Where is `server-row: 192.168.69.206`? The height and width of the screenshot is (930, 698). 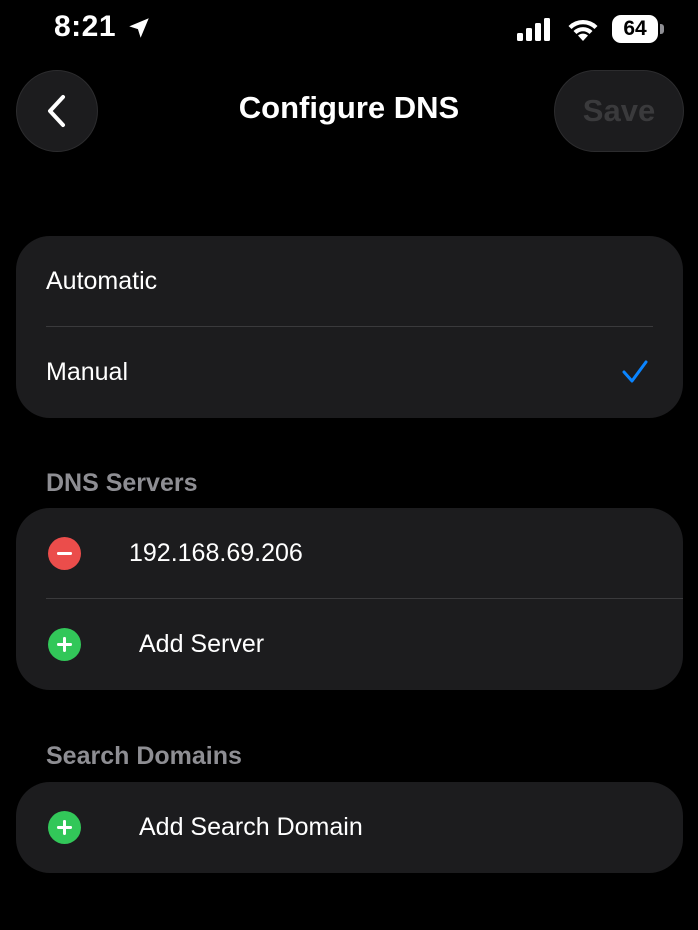 server-row: 192.168.69.206 is located at coordinates (349, 553).